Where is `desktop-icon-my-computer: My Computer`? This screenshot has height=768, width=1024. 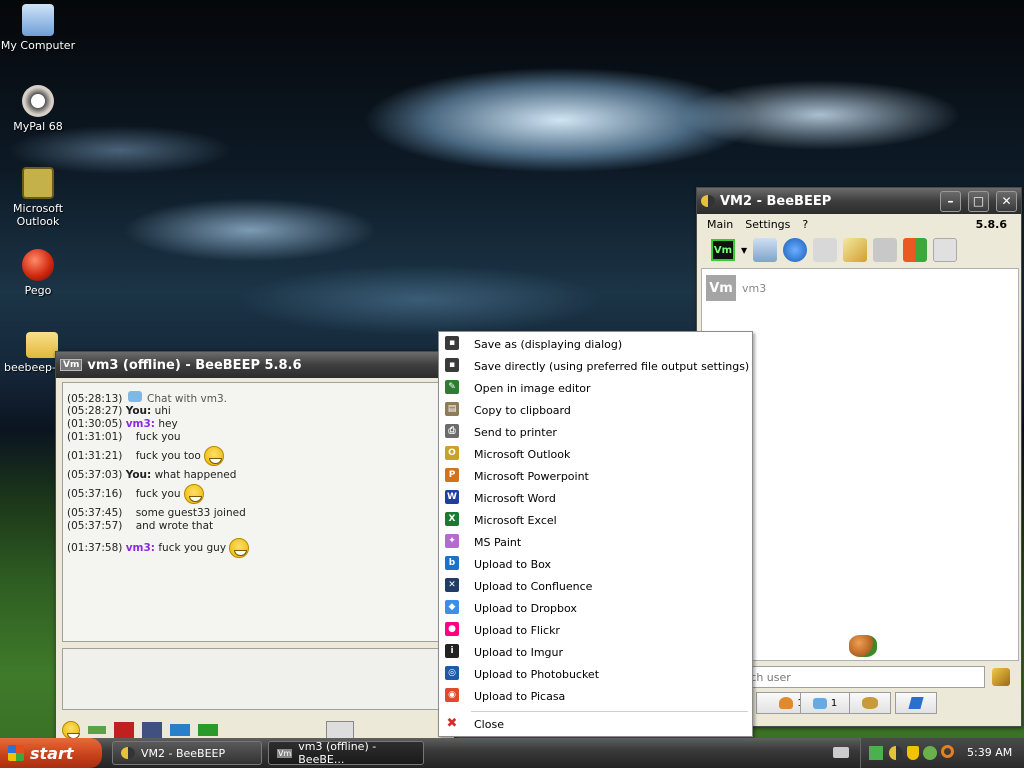 desktop-icon-my-computer: My Computer is located at coordinates (38, 28).